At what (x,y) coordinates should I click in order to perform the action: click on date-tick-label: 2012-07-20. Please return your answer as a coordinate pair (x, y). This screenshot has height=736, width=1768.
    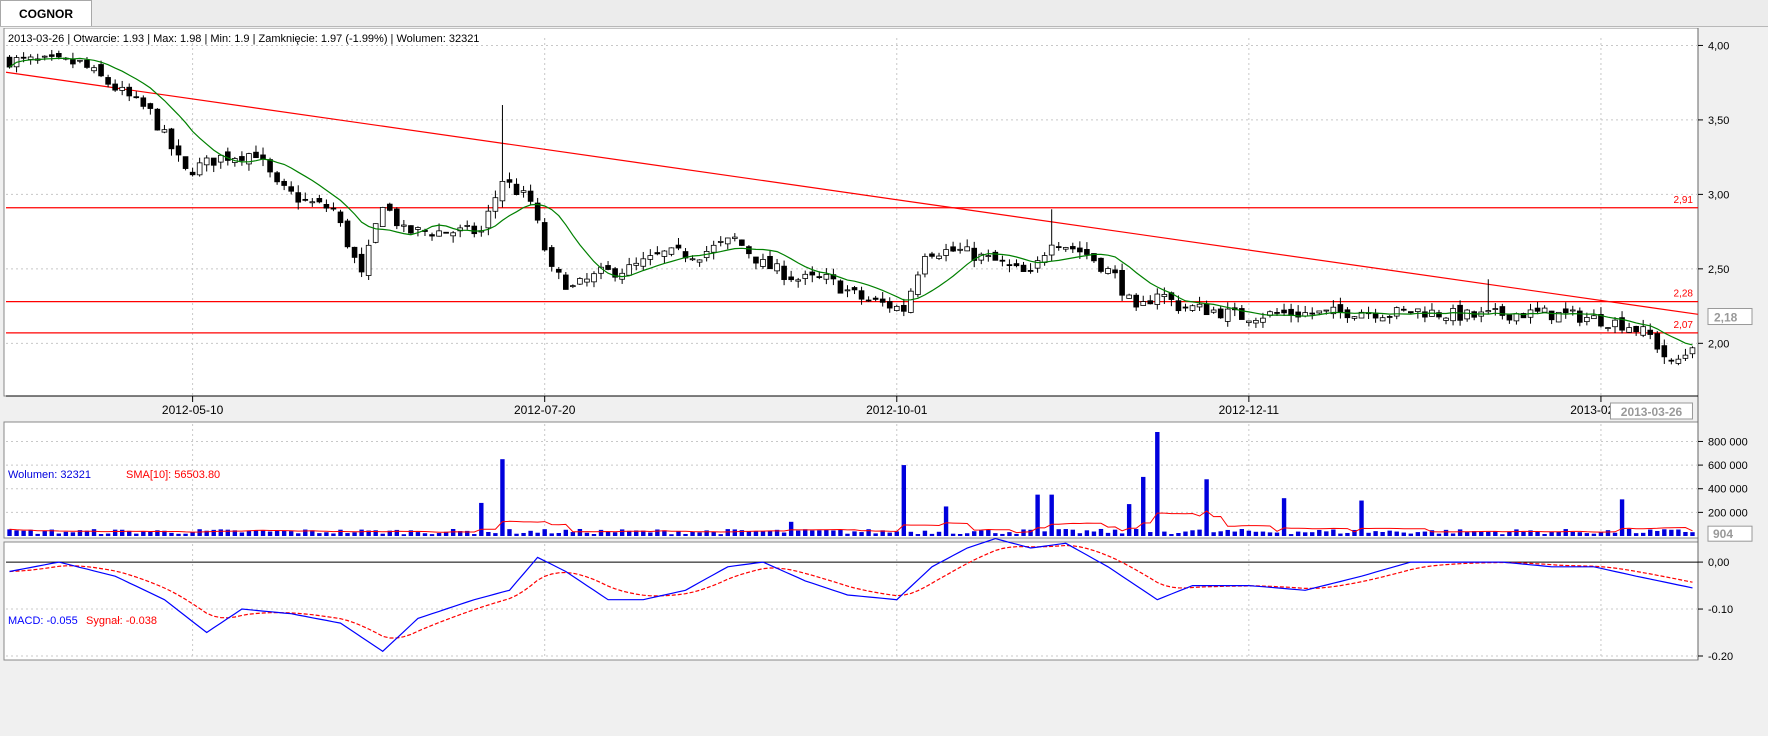
    Looking at the image, I should click on (545, 410).